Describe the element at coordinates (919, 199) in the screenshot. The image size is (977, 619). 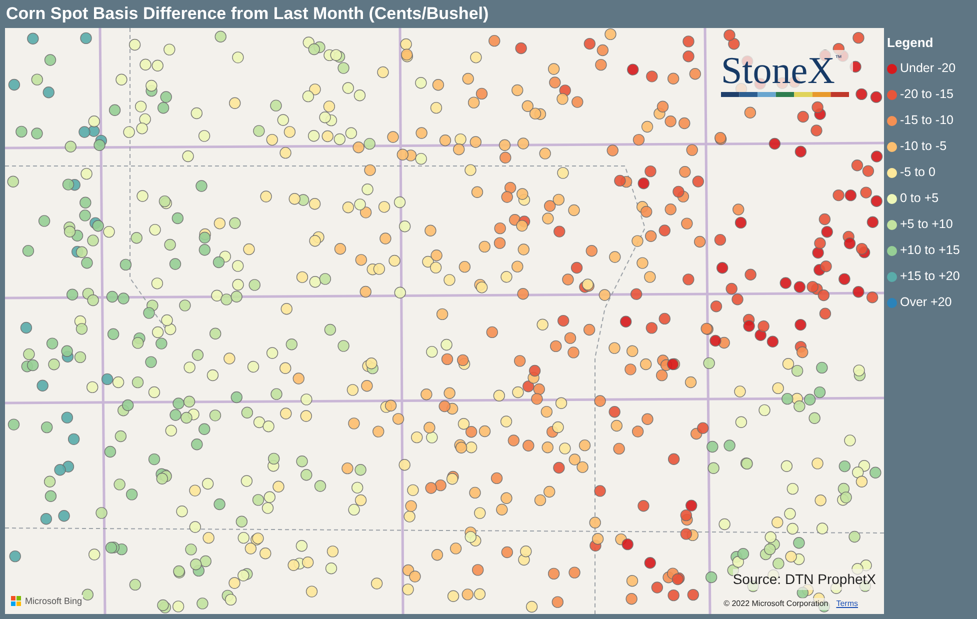
I see `legend-label: 0 to +5` at that location.